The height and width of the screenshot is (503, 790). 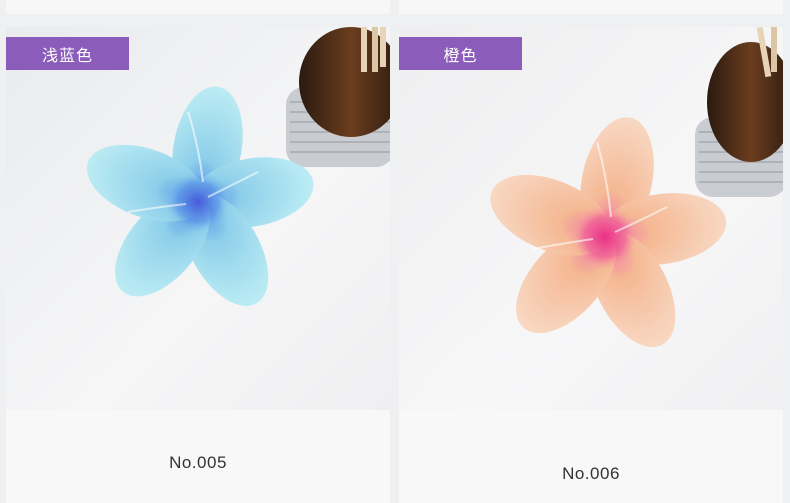 I want to click on product-code: No.006, so click(x=591, y=473).